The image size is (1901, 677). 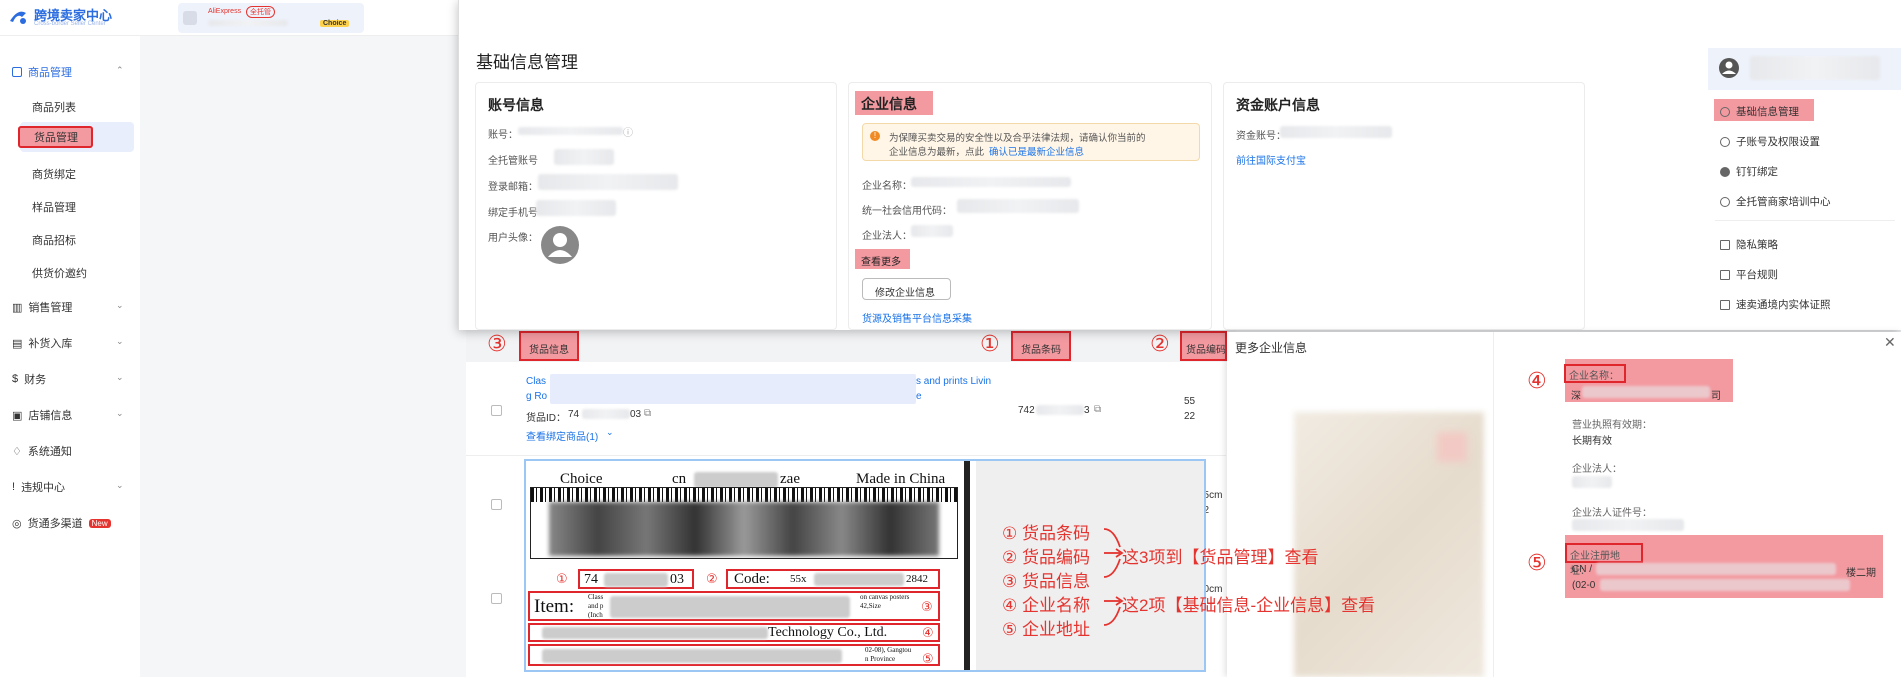 I want to click on menu-item-basic-info: 基础信息管理, so click(x=1759, y=111).